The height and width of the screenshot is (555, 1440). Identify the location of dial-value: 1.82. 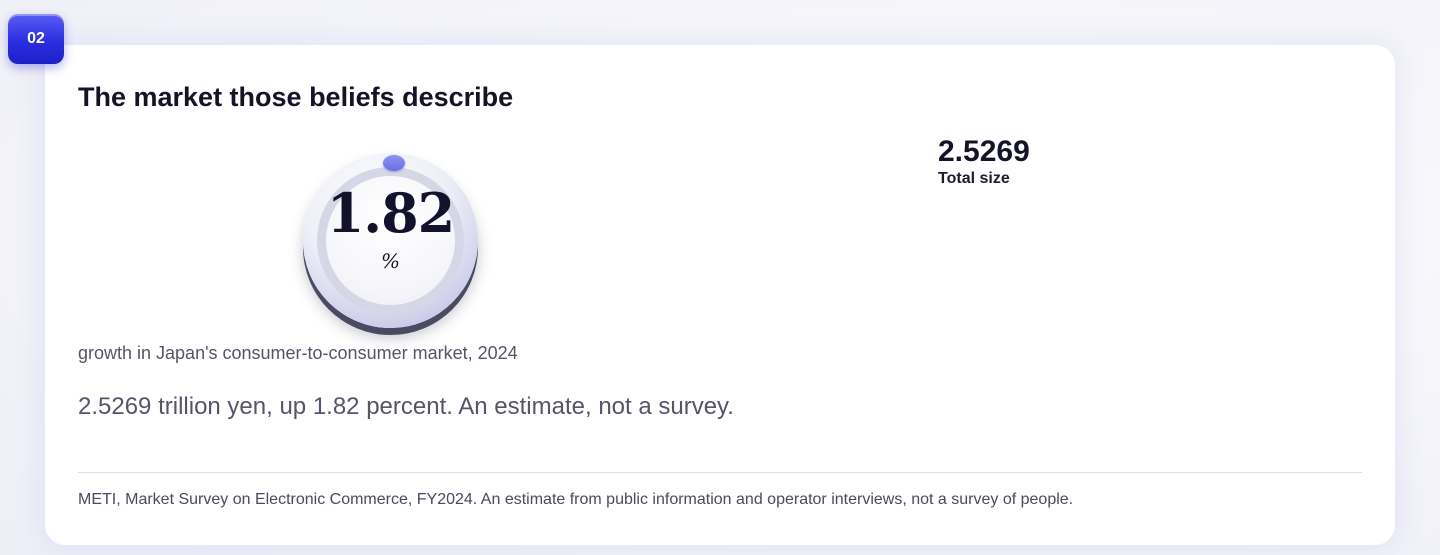
(391, 213).